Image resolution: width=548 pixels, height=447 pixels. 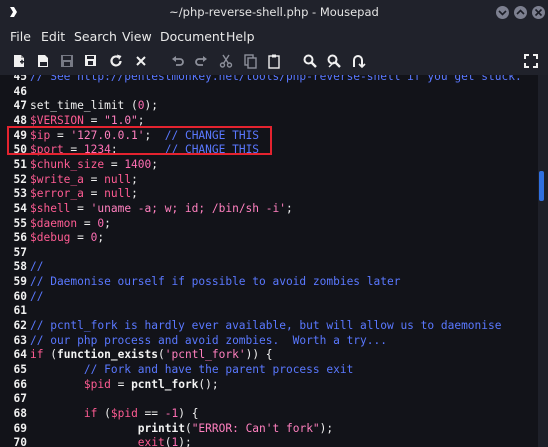 What do you see at coordinates (96, 441) in the screenshot?
I see `code-line: 70 exit(1);` at bounding box center [96, 441].